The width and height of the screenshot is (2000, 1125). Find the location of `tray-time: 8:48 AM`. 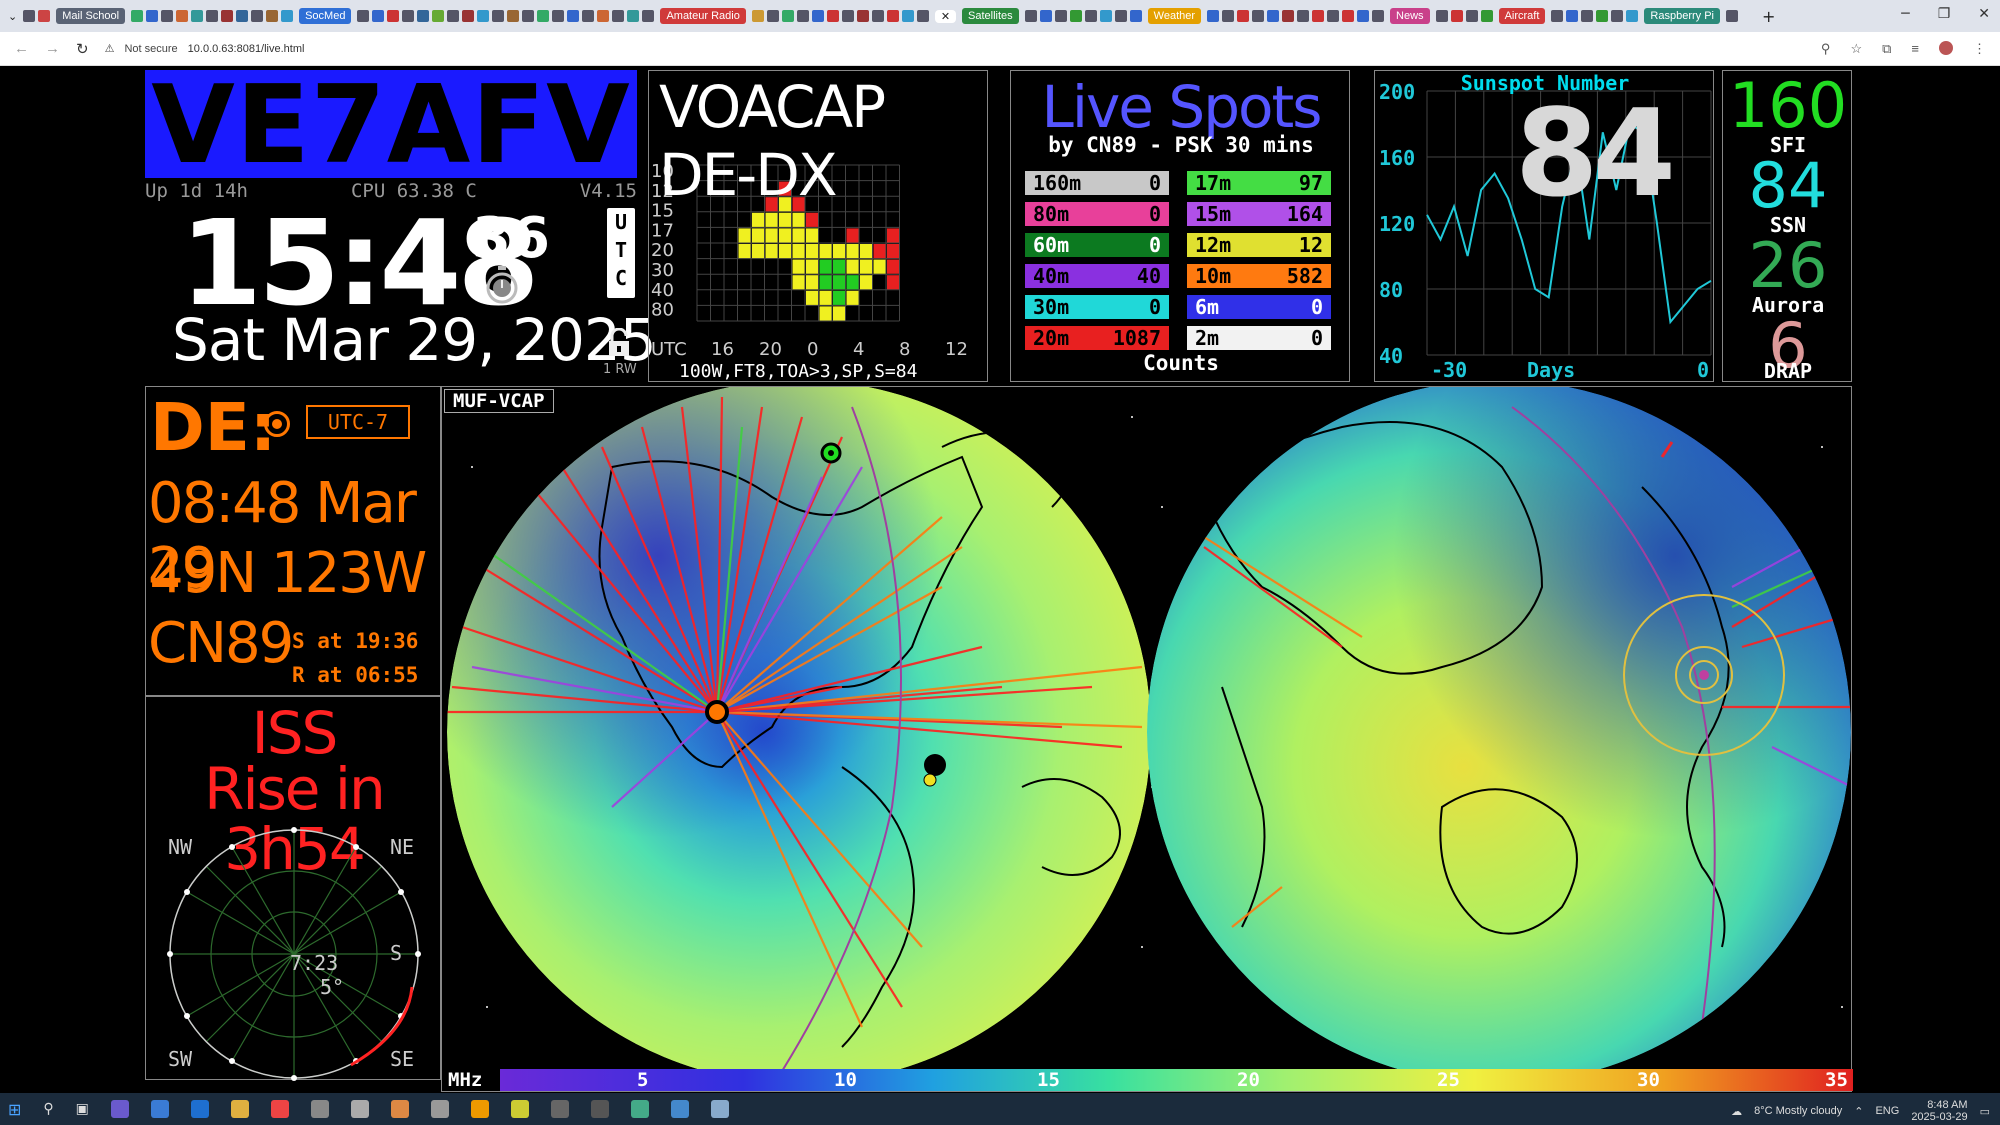

tray-time: 8:48 AM is located at coordinates (1947, 1105).